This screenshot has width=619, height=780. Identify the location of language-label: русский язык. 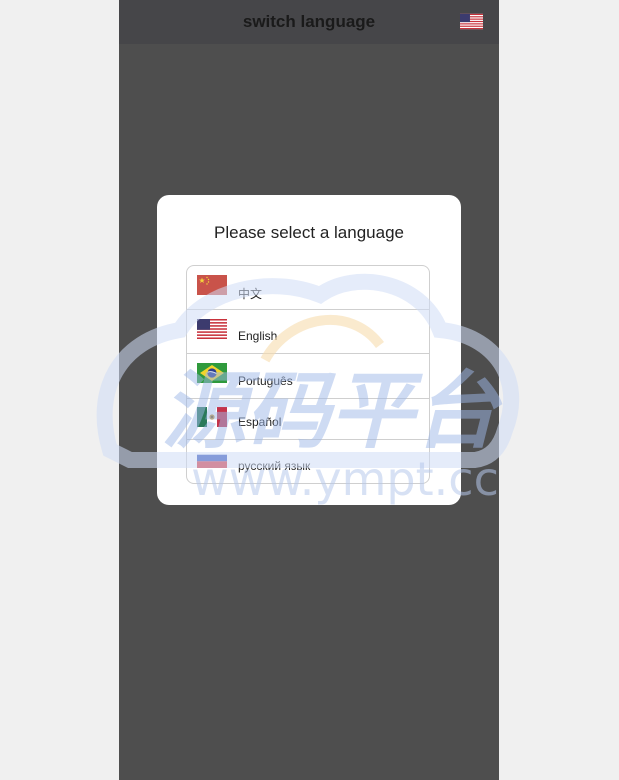
(274, 466).